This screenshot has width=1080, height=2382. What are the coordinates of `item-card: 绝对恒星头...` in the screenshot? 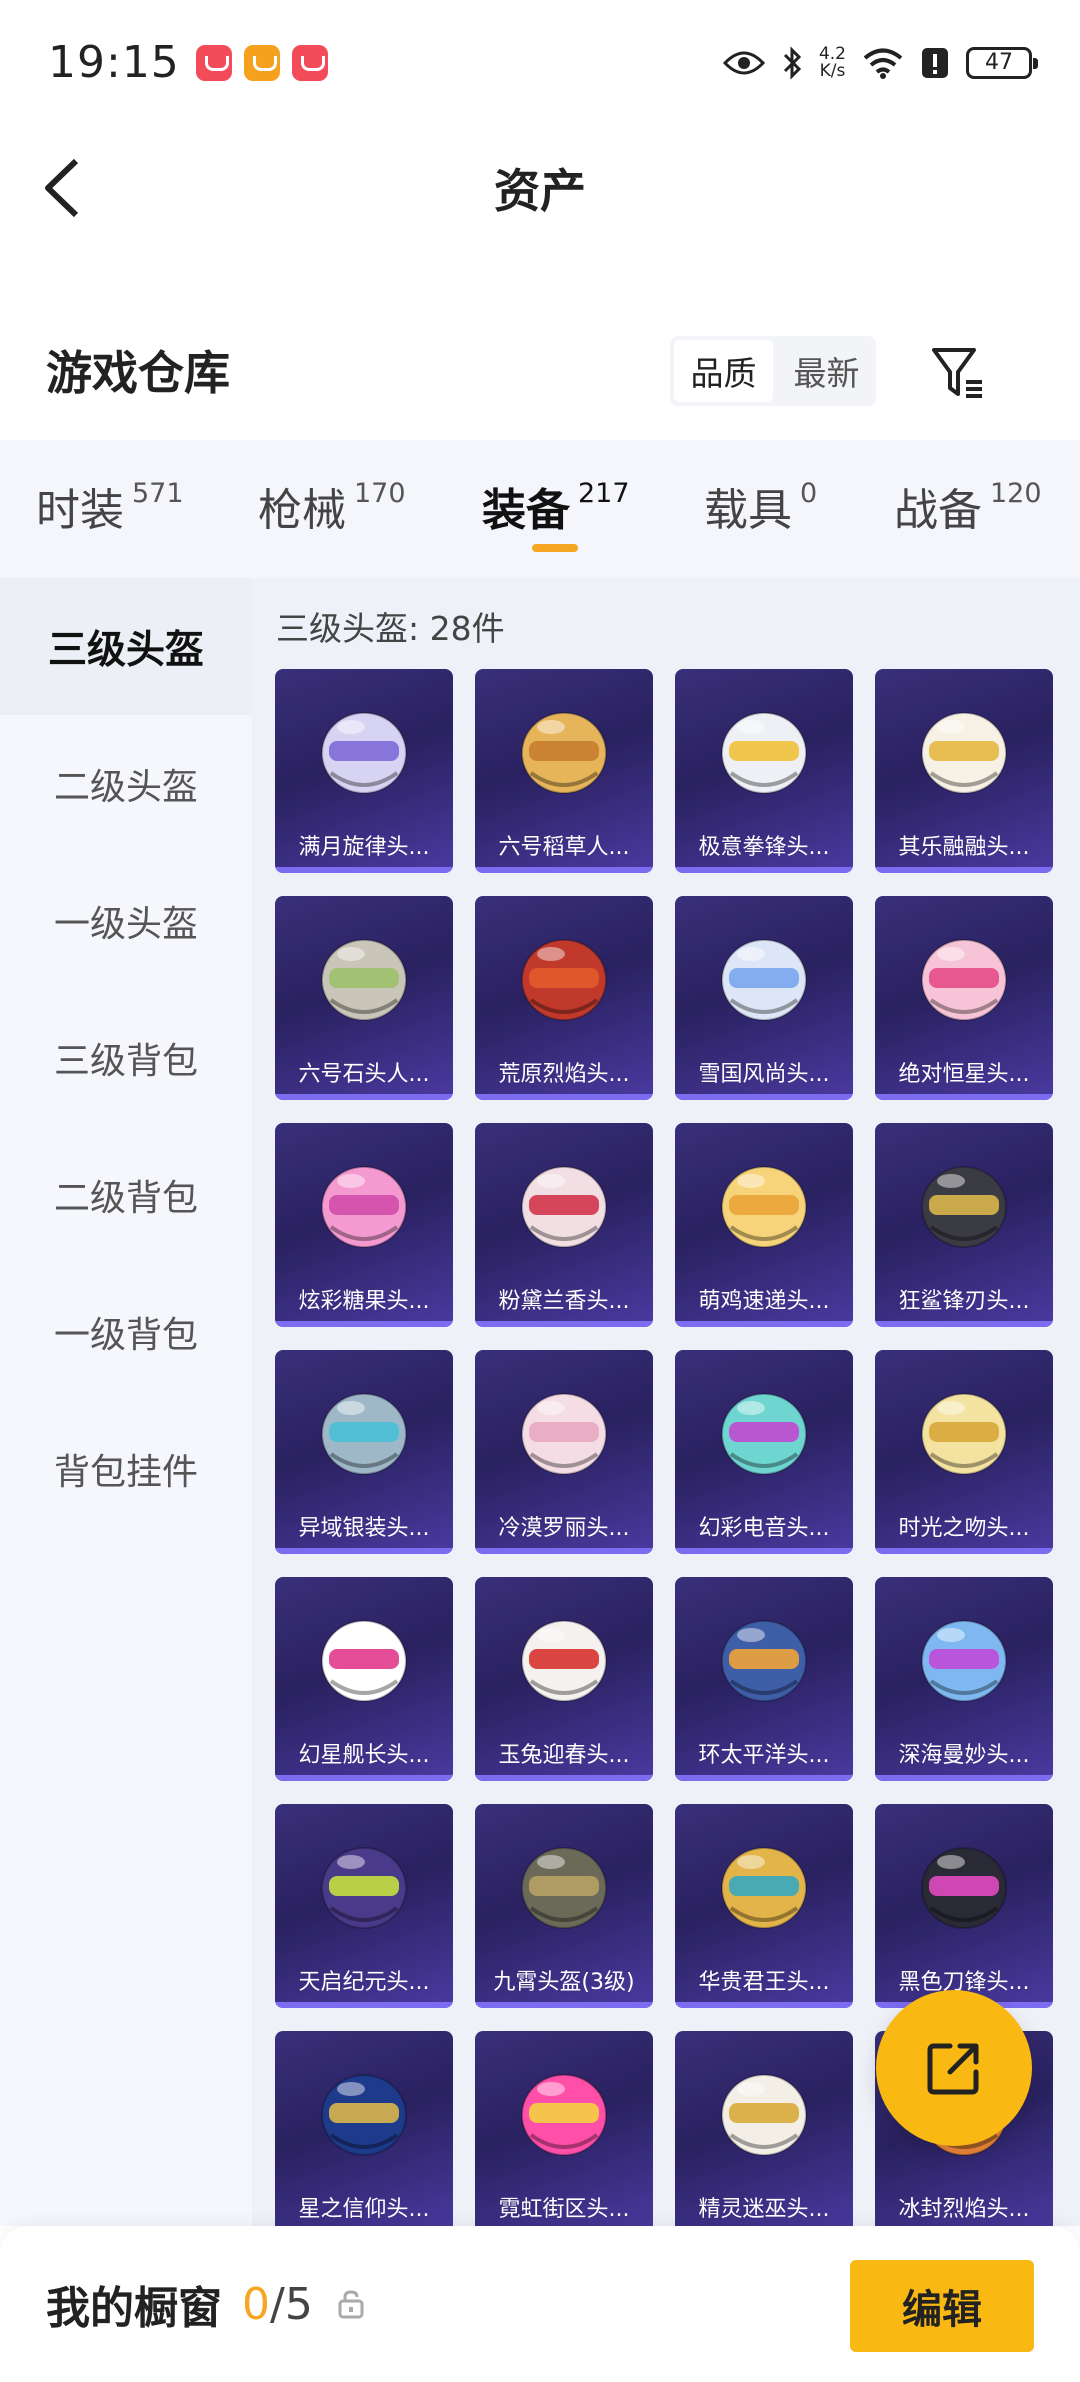 It's located at (964, 998).